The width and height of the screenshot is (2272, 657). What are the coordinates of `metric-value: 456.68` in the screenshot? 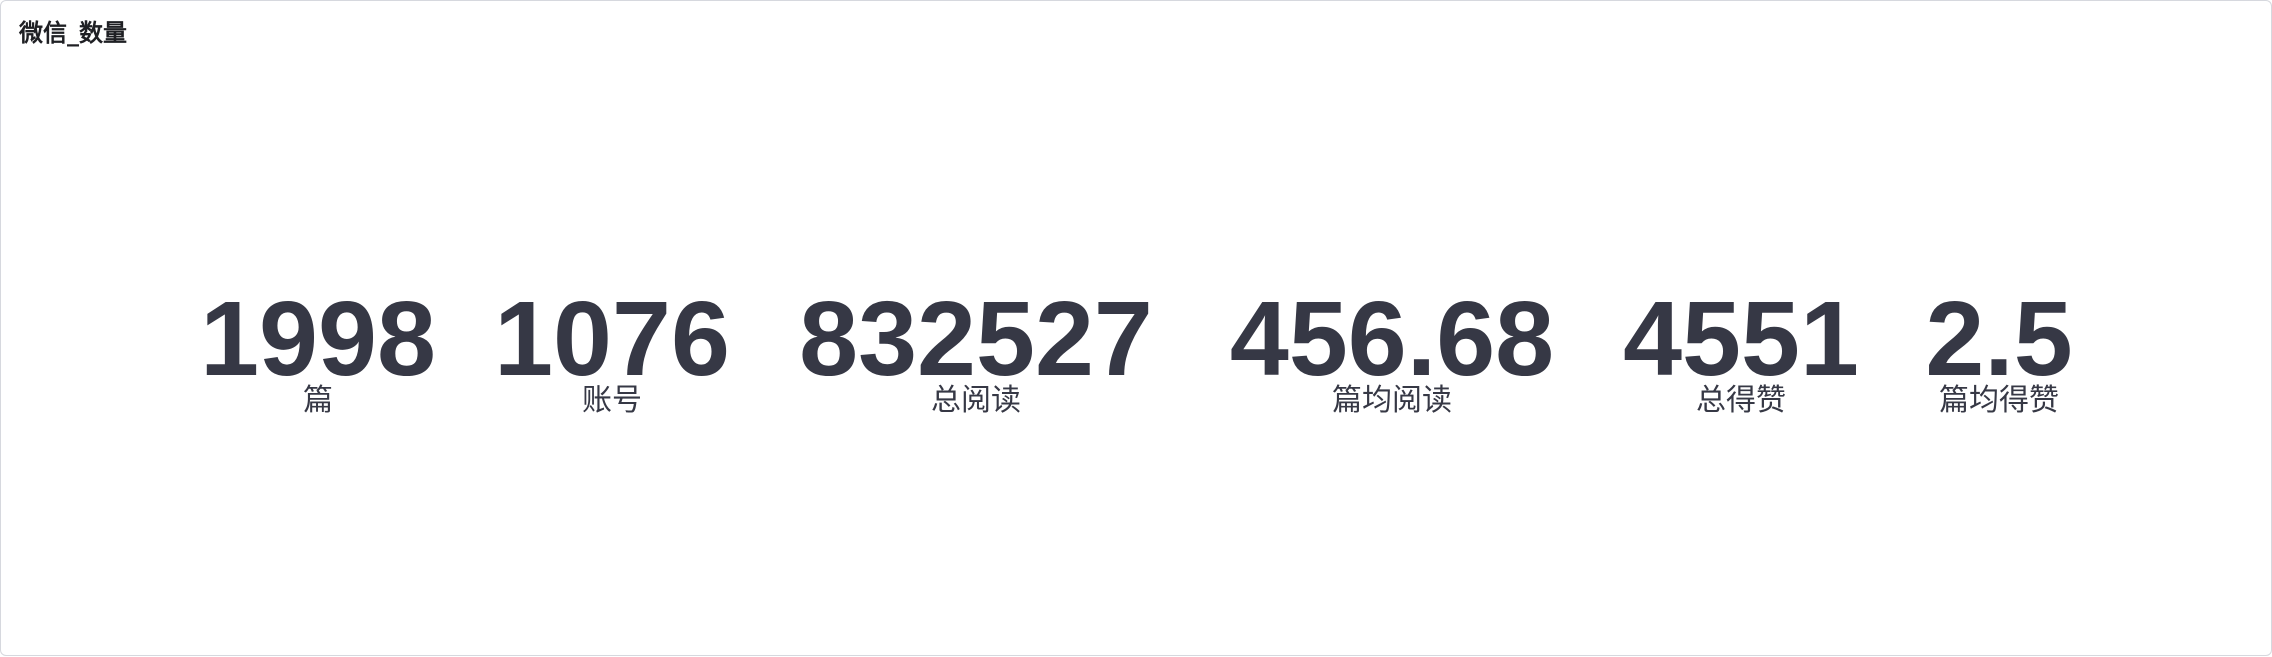 It's located at (1392, 339).